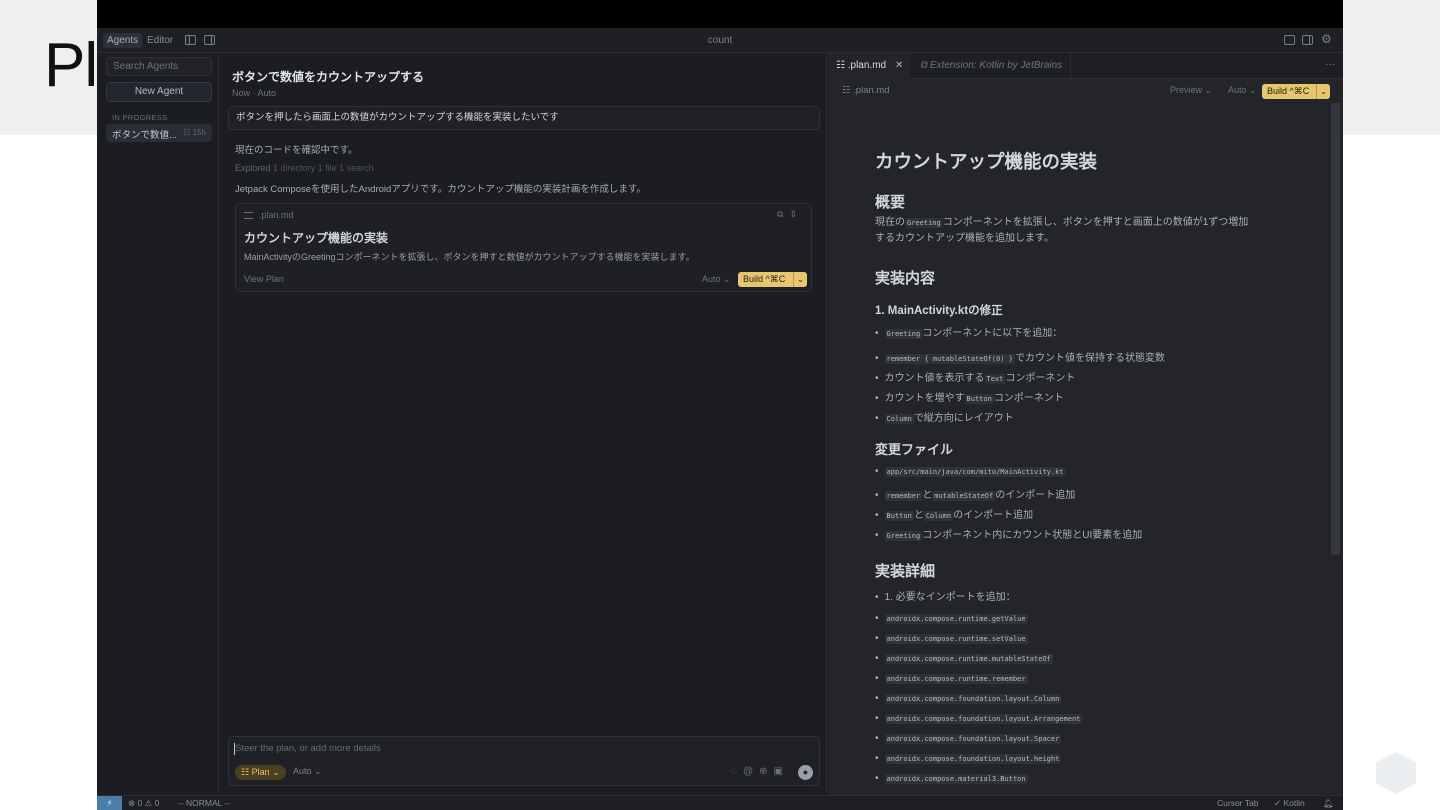 This screenshot has height=810, width=1440. What do you see at coordinates (751, 771) in the screenshot?
I see `at-mention-icon: @` at bounding box center [751, 771].